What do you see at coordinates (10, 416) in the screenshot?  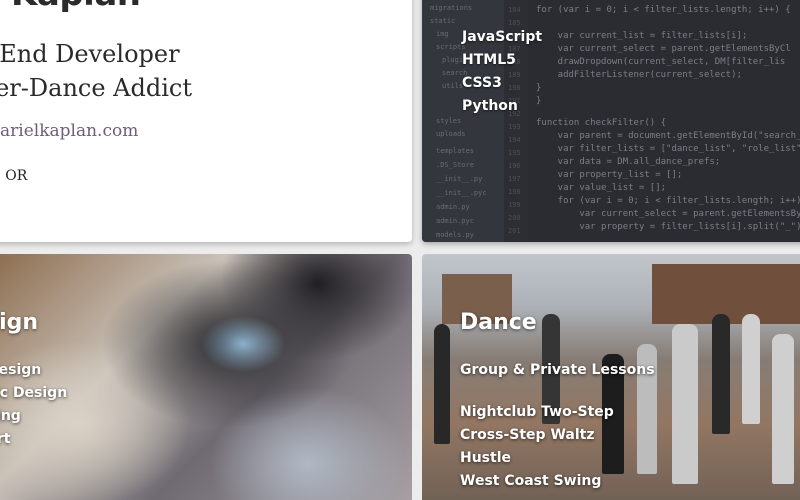 I see `design-item: ding` at bounding box center [10, 416].